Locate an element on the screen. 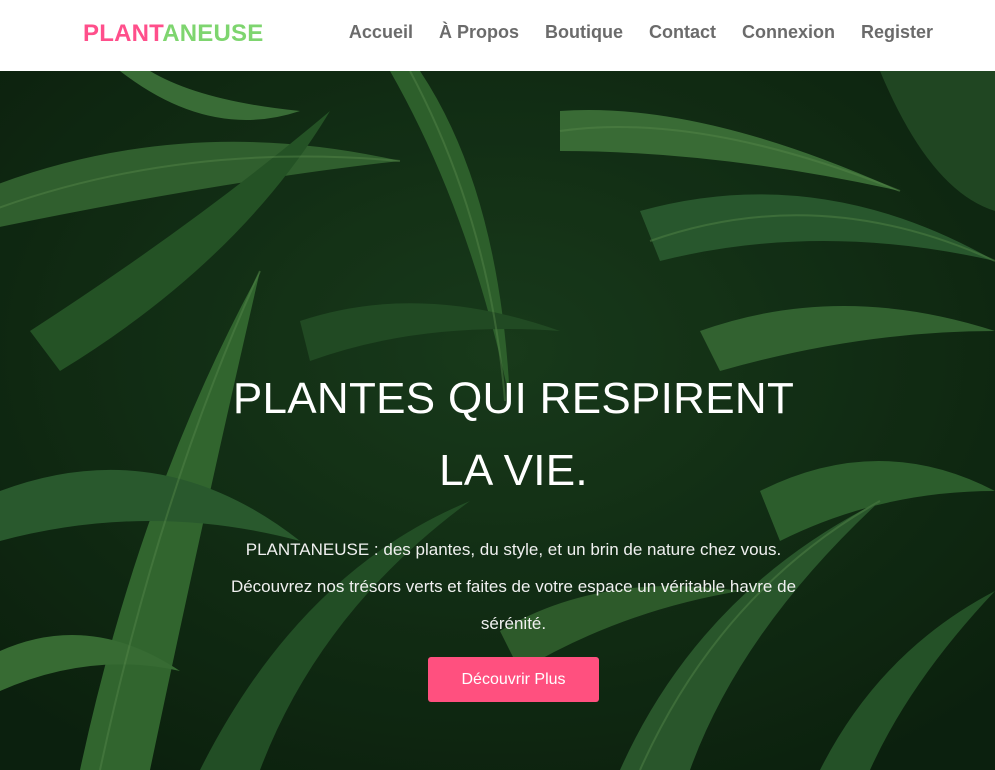  nav-link-accueil: Accueil is located at coordinates (381, 32).